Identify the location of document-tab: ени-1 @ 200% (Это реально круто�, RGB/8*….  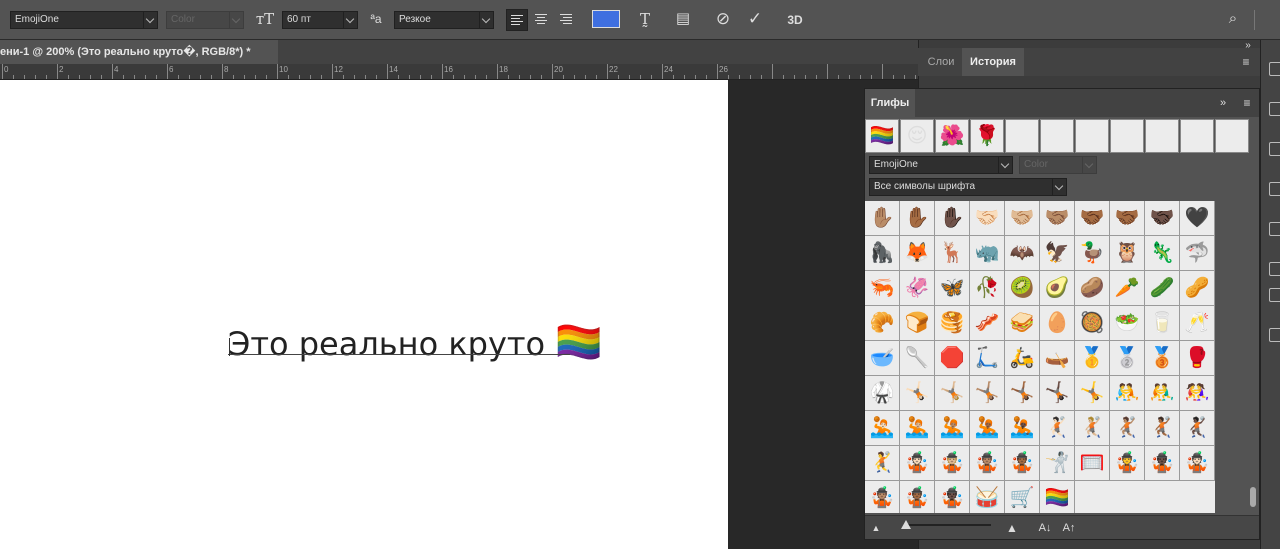
(139, 52).